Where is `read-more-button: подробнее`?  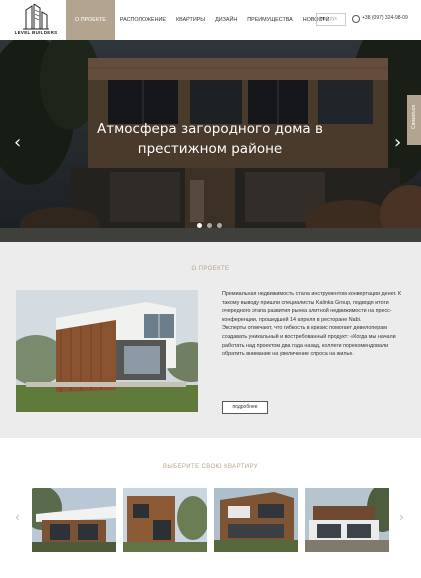
read-more-button: подробнее is located at coordinates (245, 407).